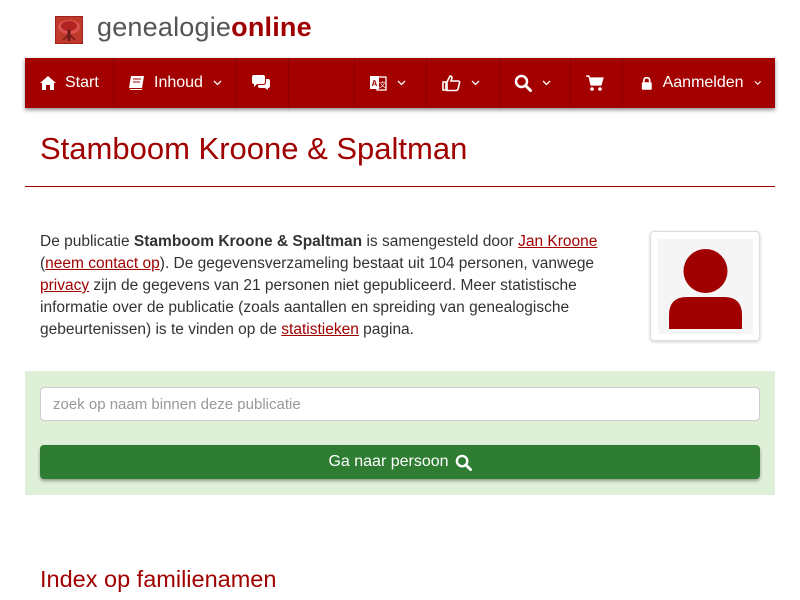 This screenshot has height=600, width=800. What do you see at coordinates (400, 186) in the screenshot?
I see `title-divider` at bounding box center [400, 186].